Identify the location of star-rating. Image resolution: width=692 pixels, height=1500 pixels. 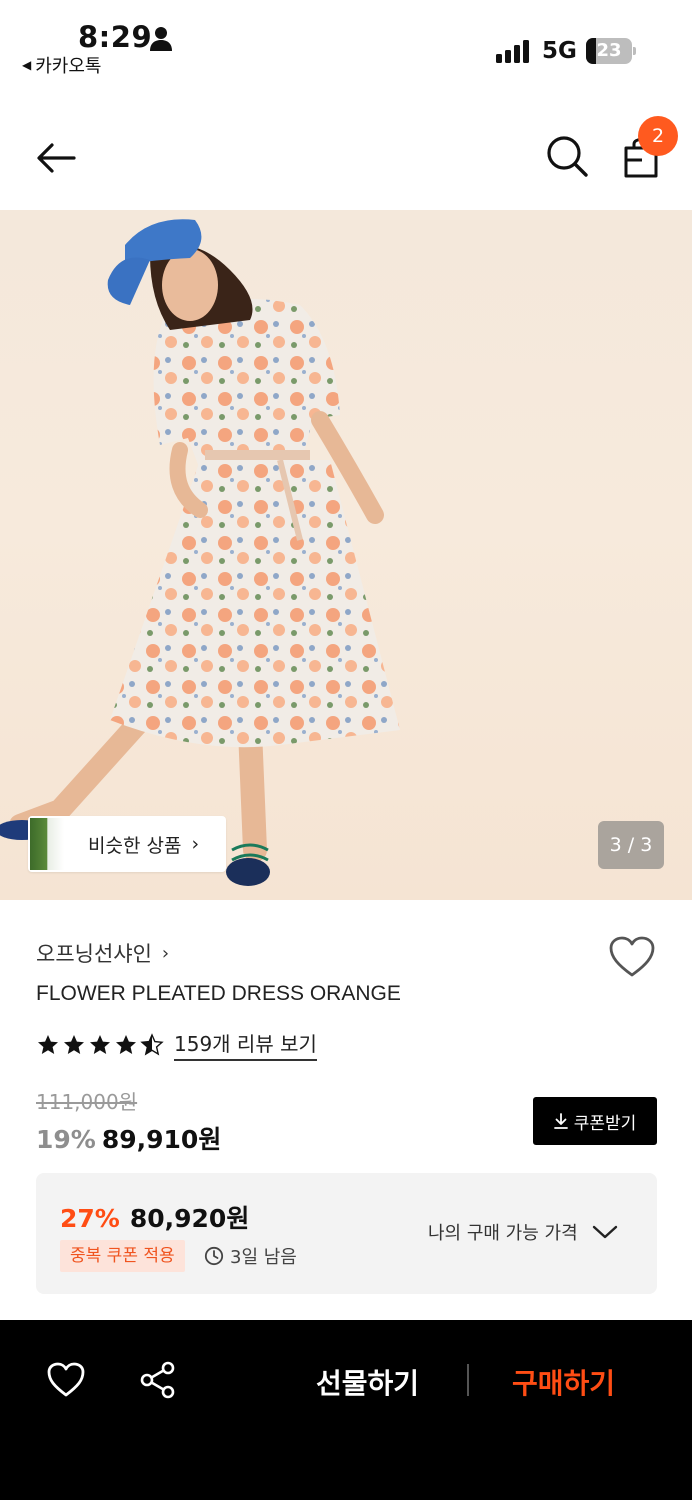
(100, 1044).